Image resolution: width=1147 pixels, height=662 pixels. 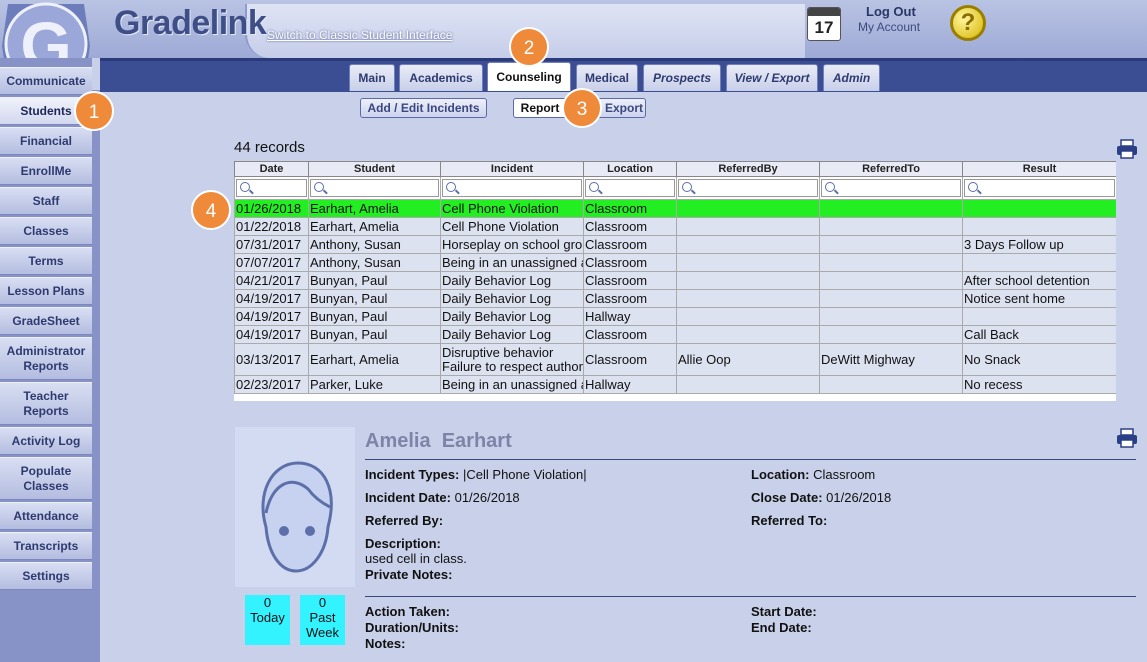 I want to click on field-label: Start Date:, so click(x=784, y=611).